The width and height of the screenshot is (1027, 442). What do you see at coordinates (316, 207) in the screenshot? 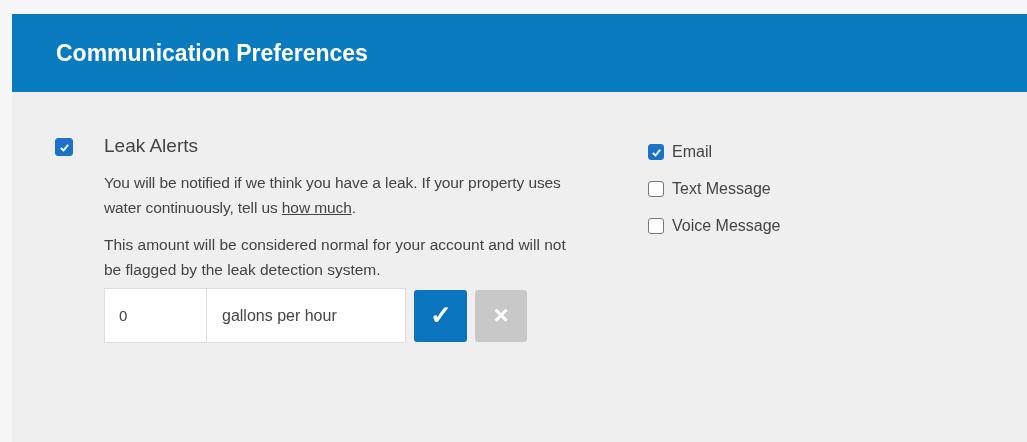
I see `how-much-link: how much` at bounding box center [316, 207].